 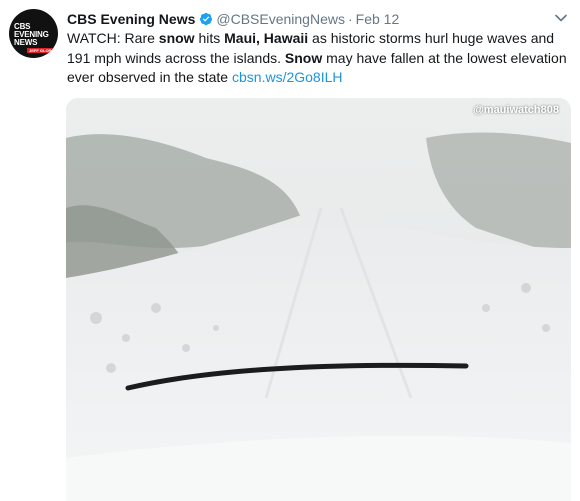 I want to click on text-part: WATCH: Rare, so click(x=113, y=38).